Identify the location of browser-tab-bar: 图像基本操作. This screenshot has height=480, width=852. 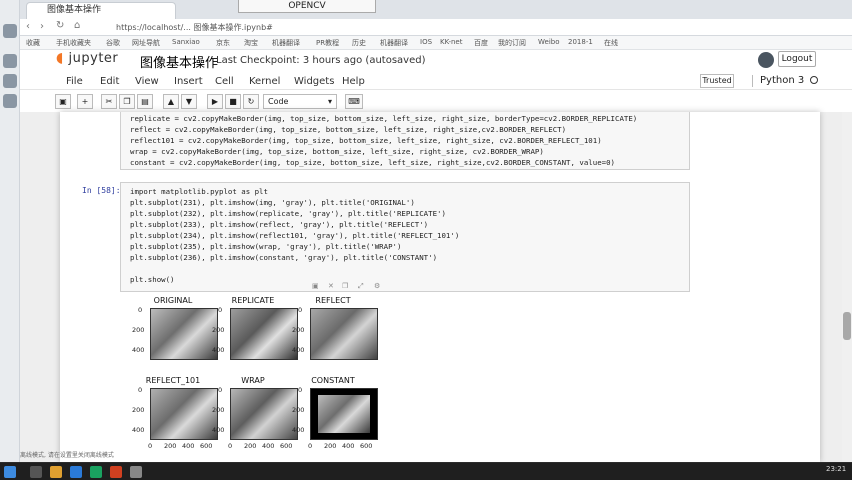
(436, 9).